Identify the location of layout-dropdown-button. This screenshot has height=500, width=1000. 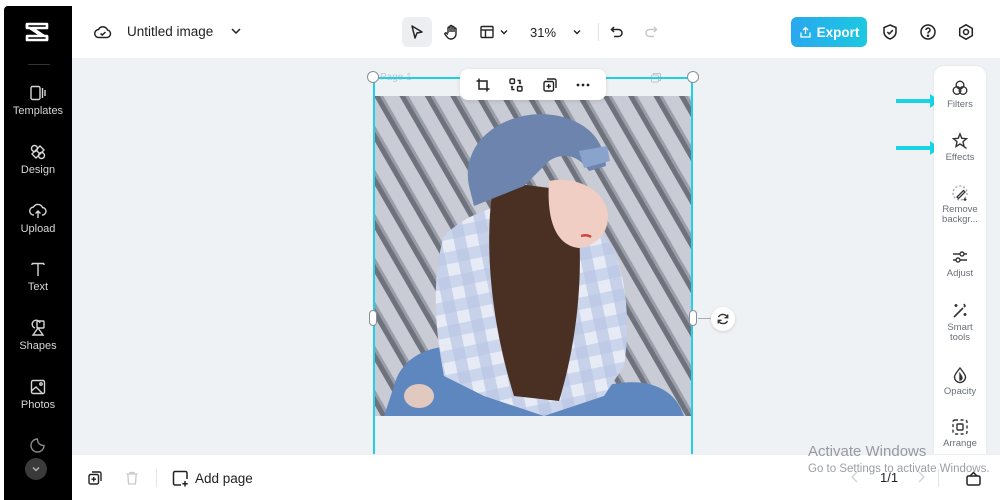
(494, 32).